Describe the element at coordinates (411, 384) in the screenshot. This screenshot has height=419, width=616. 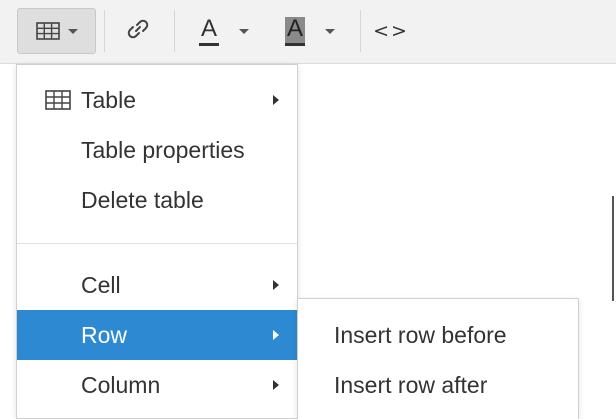
I see `menu-item-label: Insert row after` at that location.